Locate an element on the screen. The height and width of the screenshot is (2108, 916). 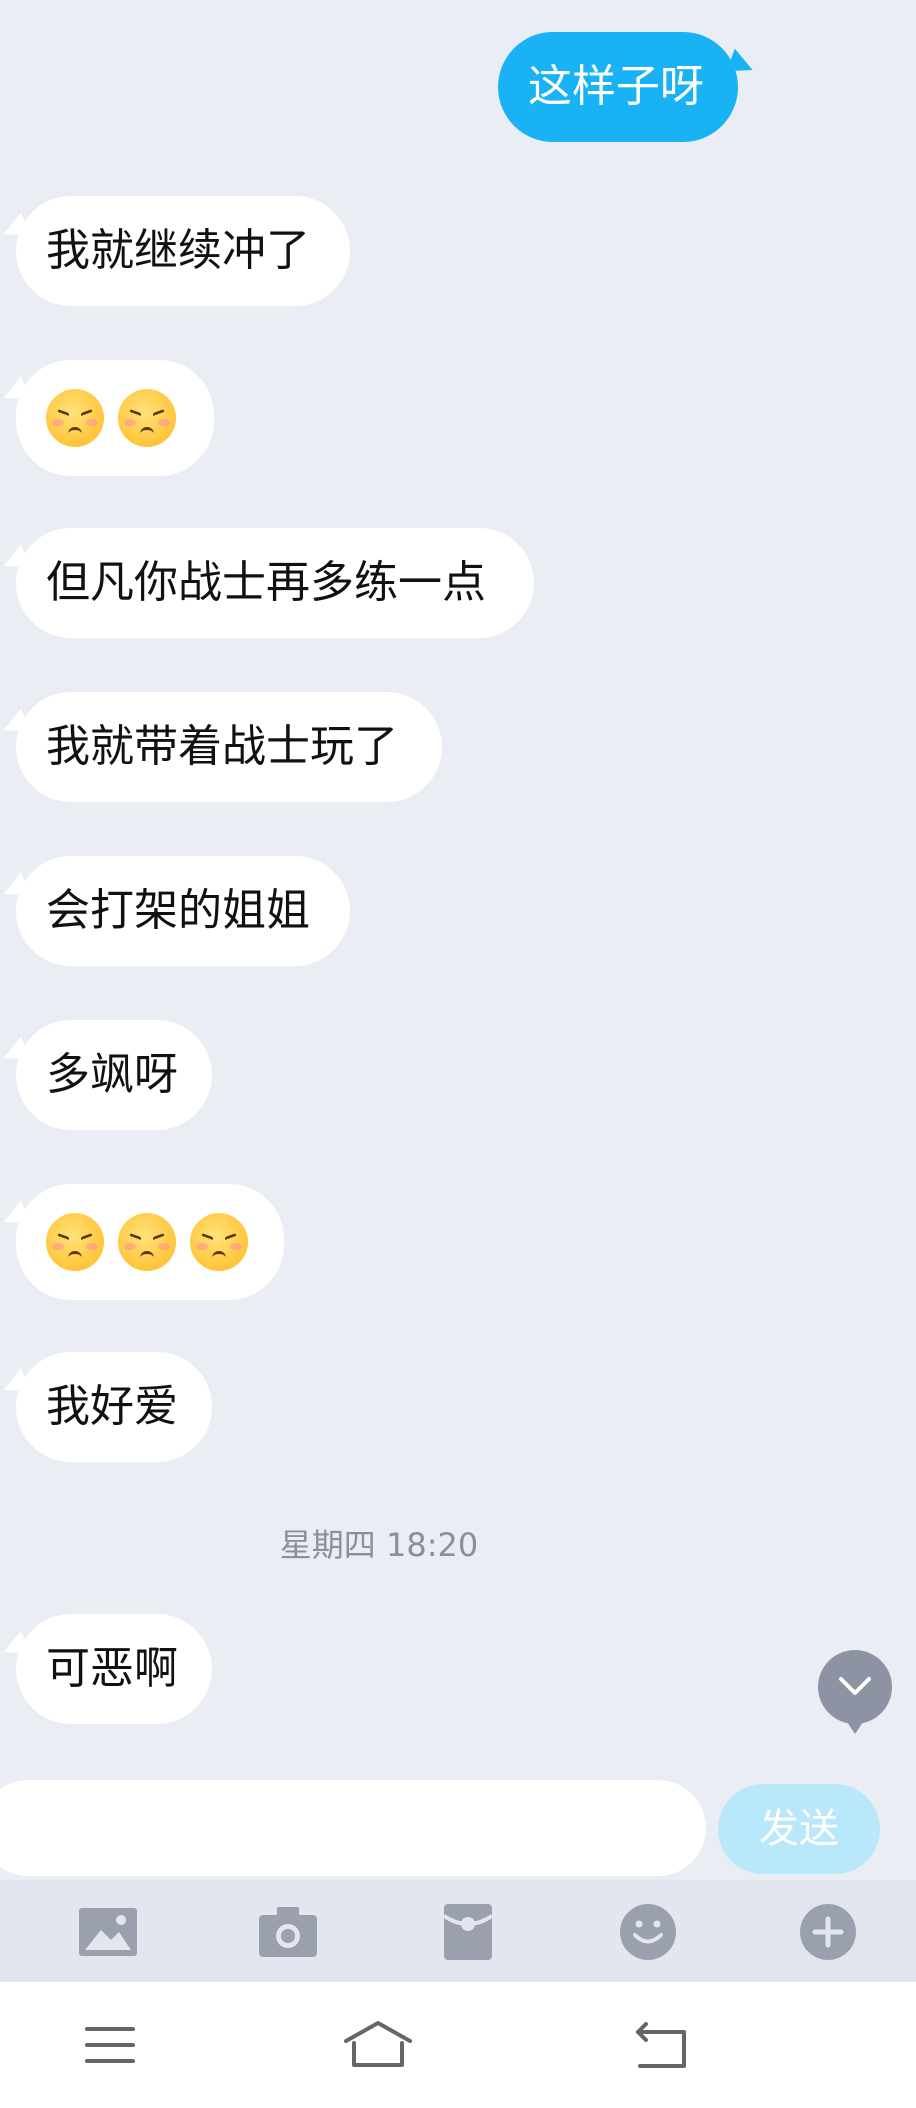
message-text: 这样子呀 is located at coordinates (616, 86).